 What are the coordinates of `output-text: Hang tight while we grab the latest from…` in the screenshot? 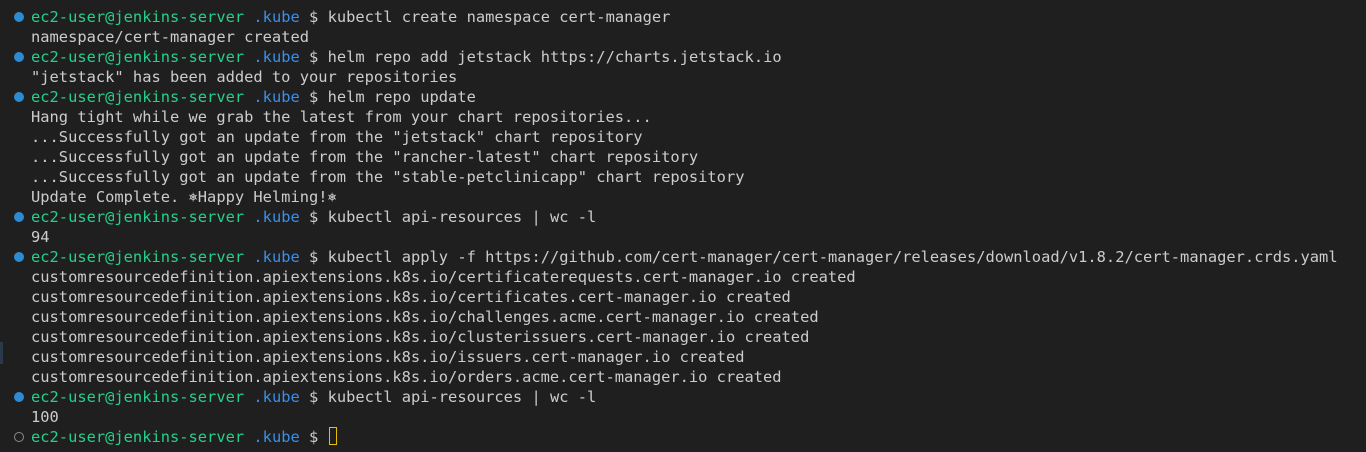 It's located at (341, 117).